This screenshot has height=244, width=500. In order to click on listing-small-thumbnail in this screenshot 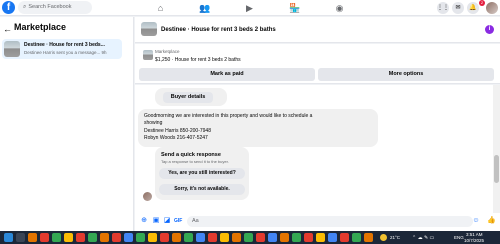, I will do `click(148, 55)`.